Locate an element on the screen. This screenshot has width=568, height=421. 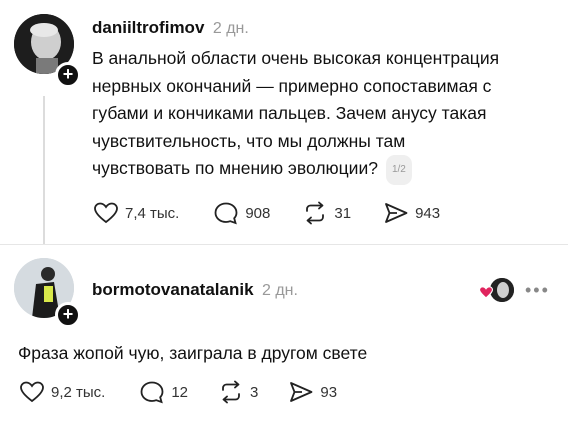
post1-username: daniiltrofimov is located at coordinates (148, 27).